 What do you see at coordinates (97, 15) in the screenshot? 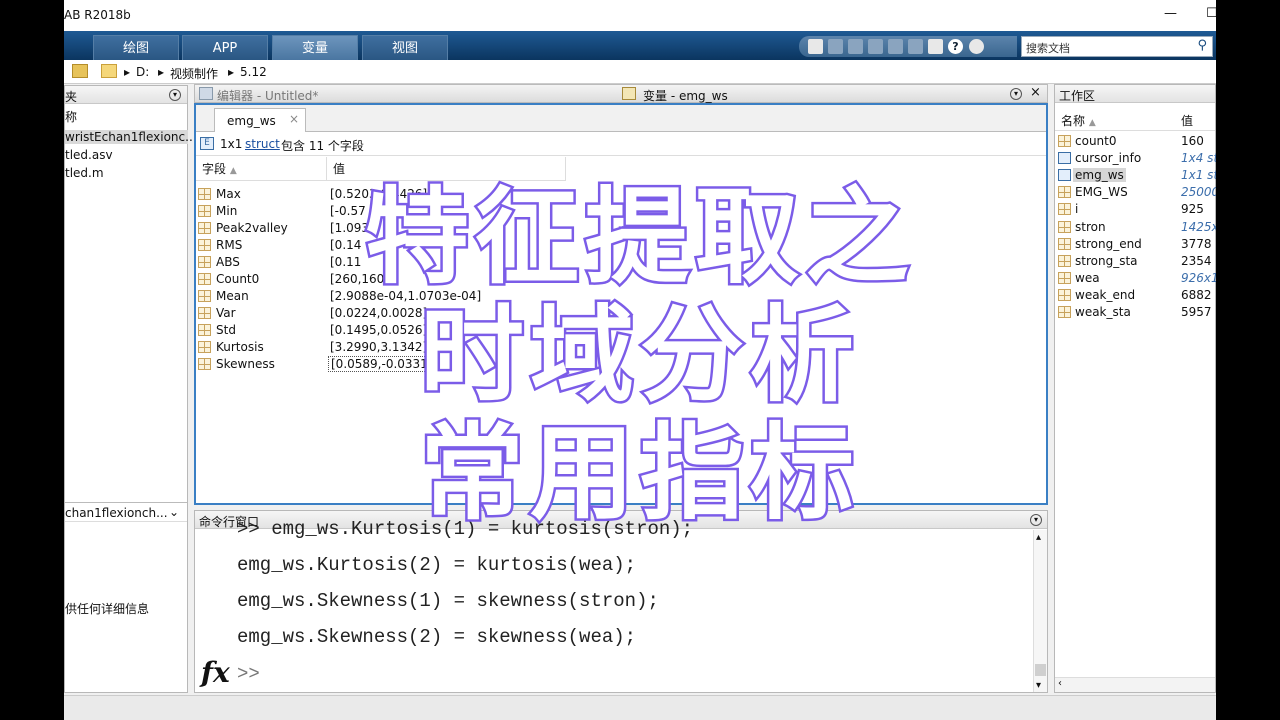
I see `window-title: AB R2018b` at bounding box center [97, 15].